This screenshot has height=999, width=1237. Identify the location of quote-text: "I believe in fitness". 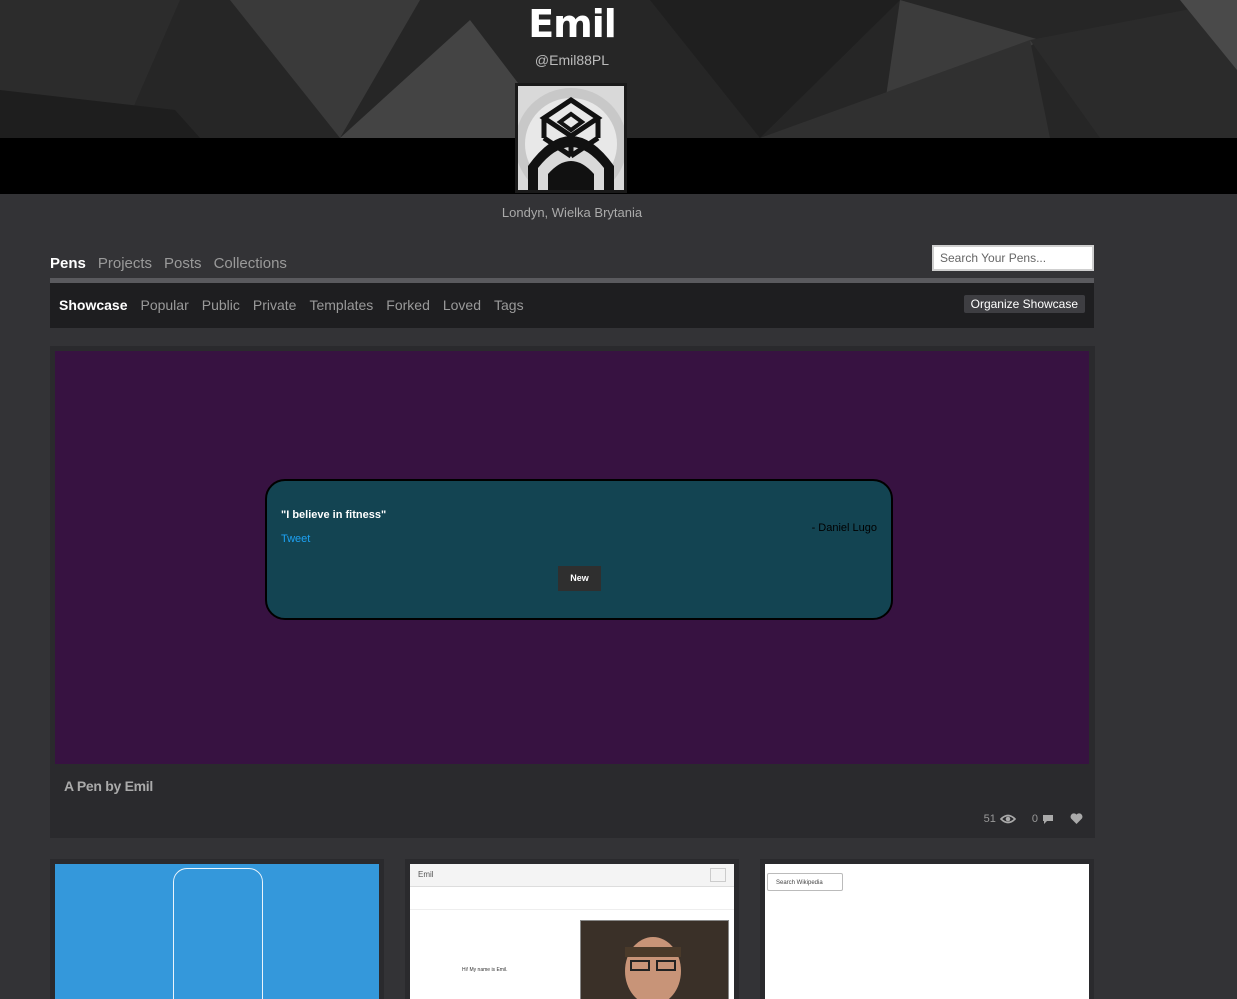
(334, 515).